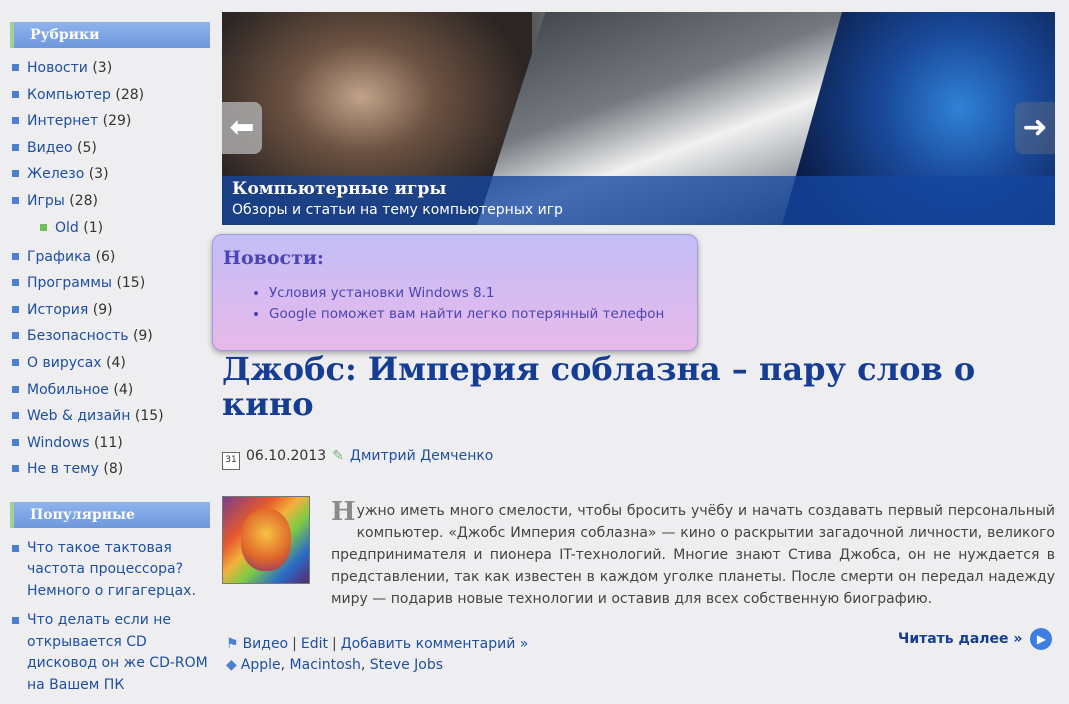  What do you see at coordinates (98, 174) in the screenshot?
I see `category-count: (3)` at bounding box center [98, 174].